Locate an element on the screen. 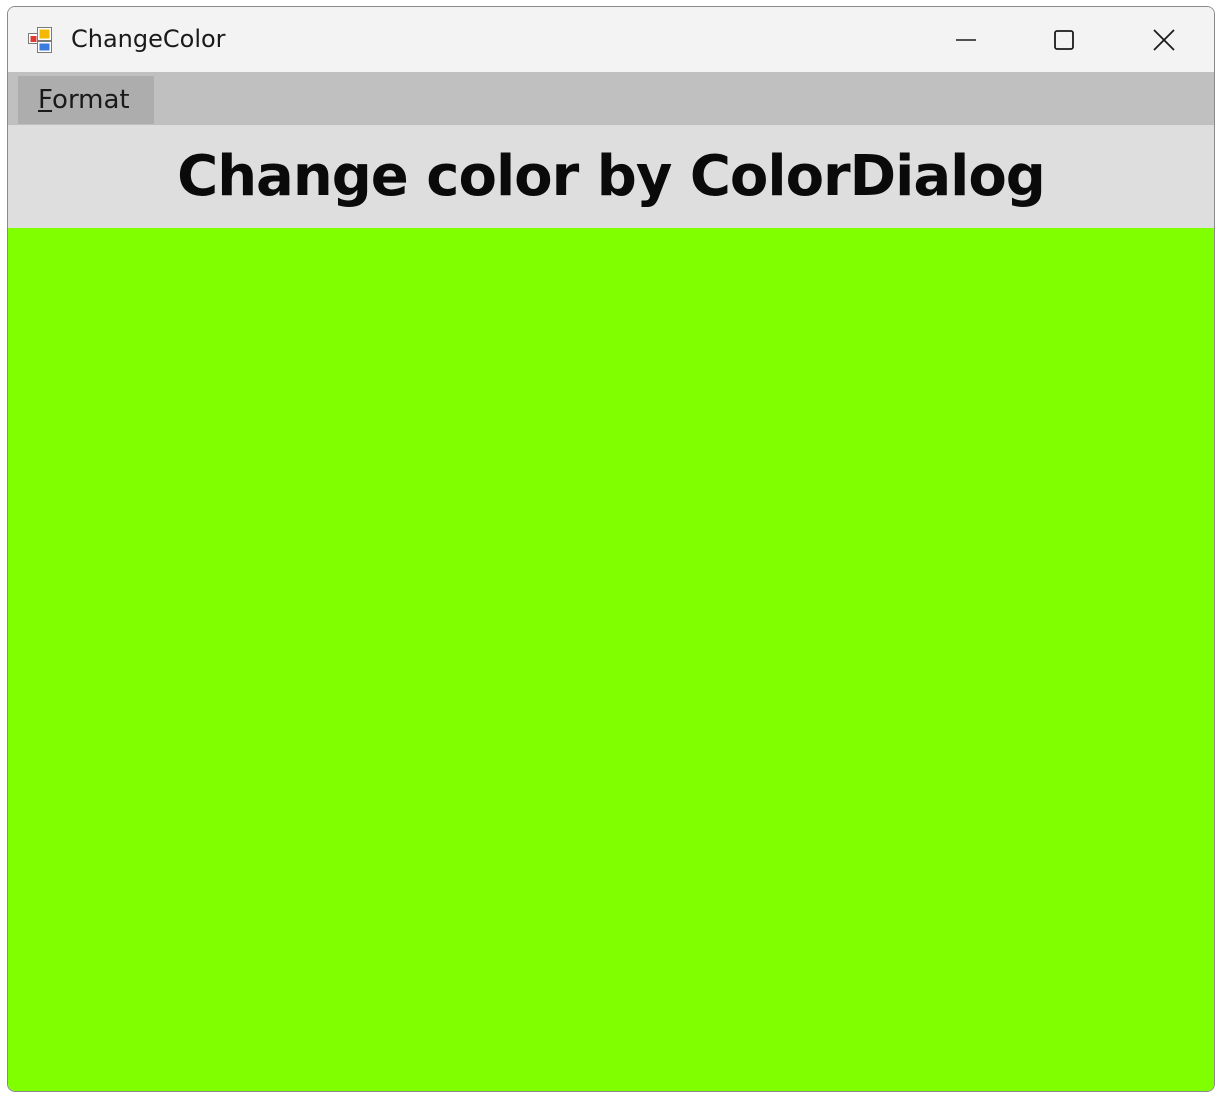 The height and width of the screenshot is (1093, 1216). maximize-icon is located at coordinates (1064, 39).